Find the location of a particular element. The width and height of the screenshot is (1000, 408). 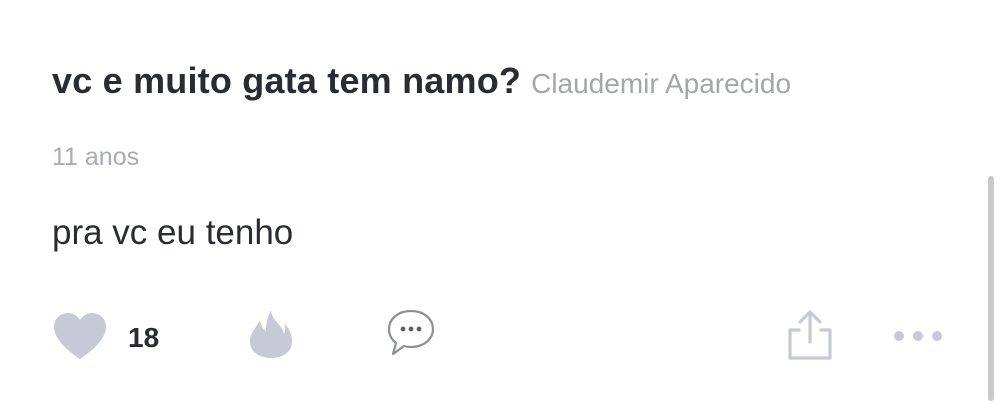

fire-icon is located at coordinates (271, 334).